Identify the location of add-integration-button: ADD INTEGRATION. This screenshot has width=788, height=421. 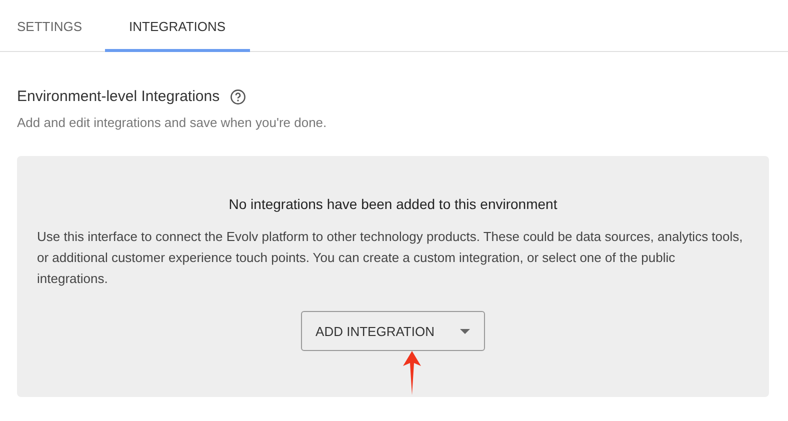
(393, 331).